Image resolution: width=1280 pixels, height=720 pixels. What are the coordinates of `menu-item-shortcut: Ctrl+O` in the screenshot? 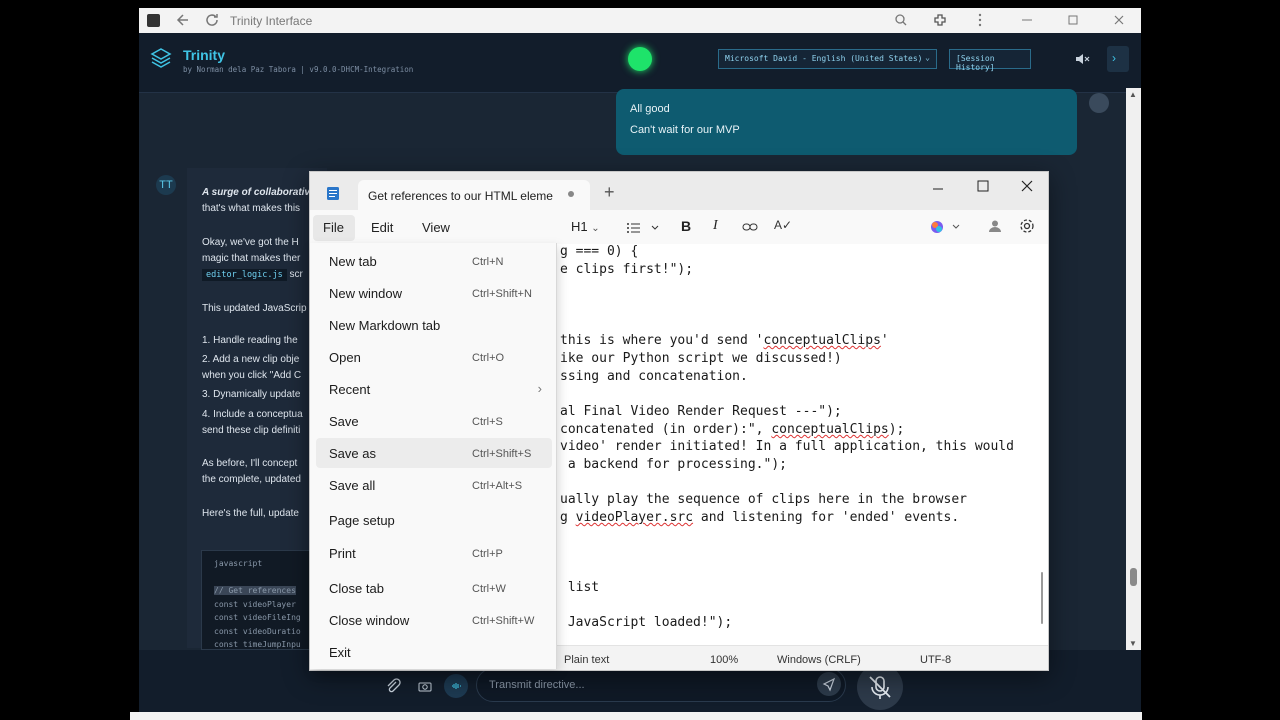 It's located at (488, 358).